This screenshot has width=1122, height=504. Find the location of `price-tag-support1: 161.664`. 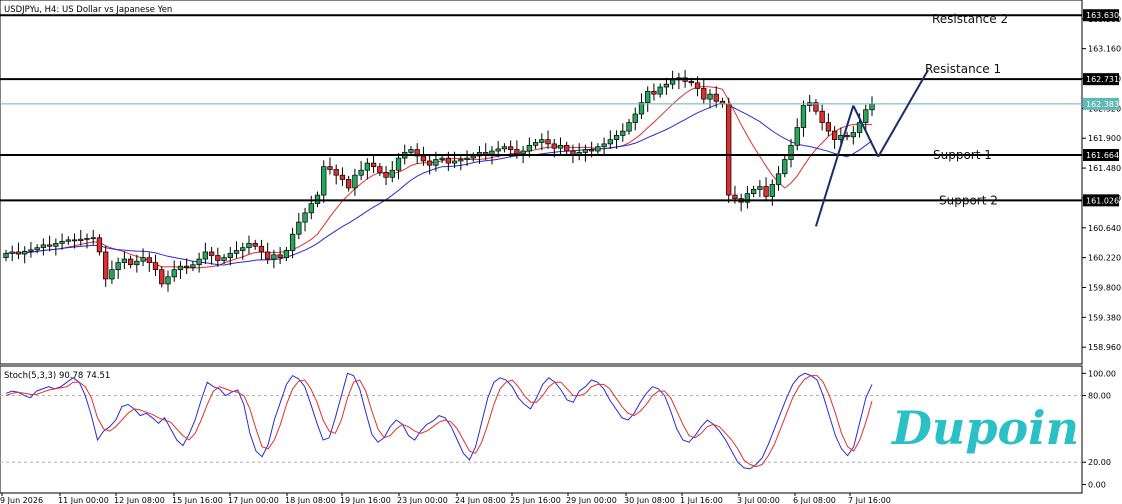

price-tag-support1: 161.664 is located at coordinates (1101, 154).